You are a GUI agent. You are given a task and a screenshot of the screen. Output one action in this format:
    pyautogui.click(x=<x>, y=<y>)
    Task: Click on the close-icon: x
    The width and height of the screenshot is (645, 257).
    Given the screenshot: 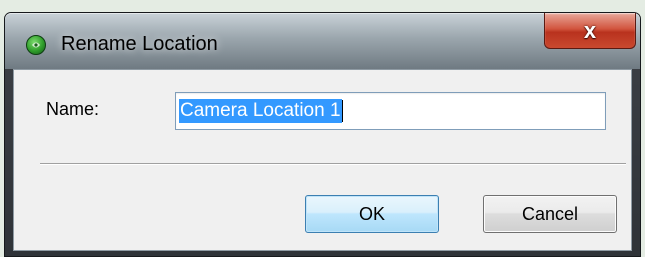 What is the action you would take?
    pyautogui.click(x=590, y=30)
    